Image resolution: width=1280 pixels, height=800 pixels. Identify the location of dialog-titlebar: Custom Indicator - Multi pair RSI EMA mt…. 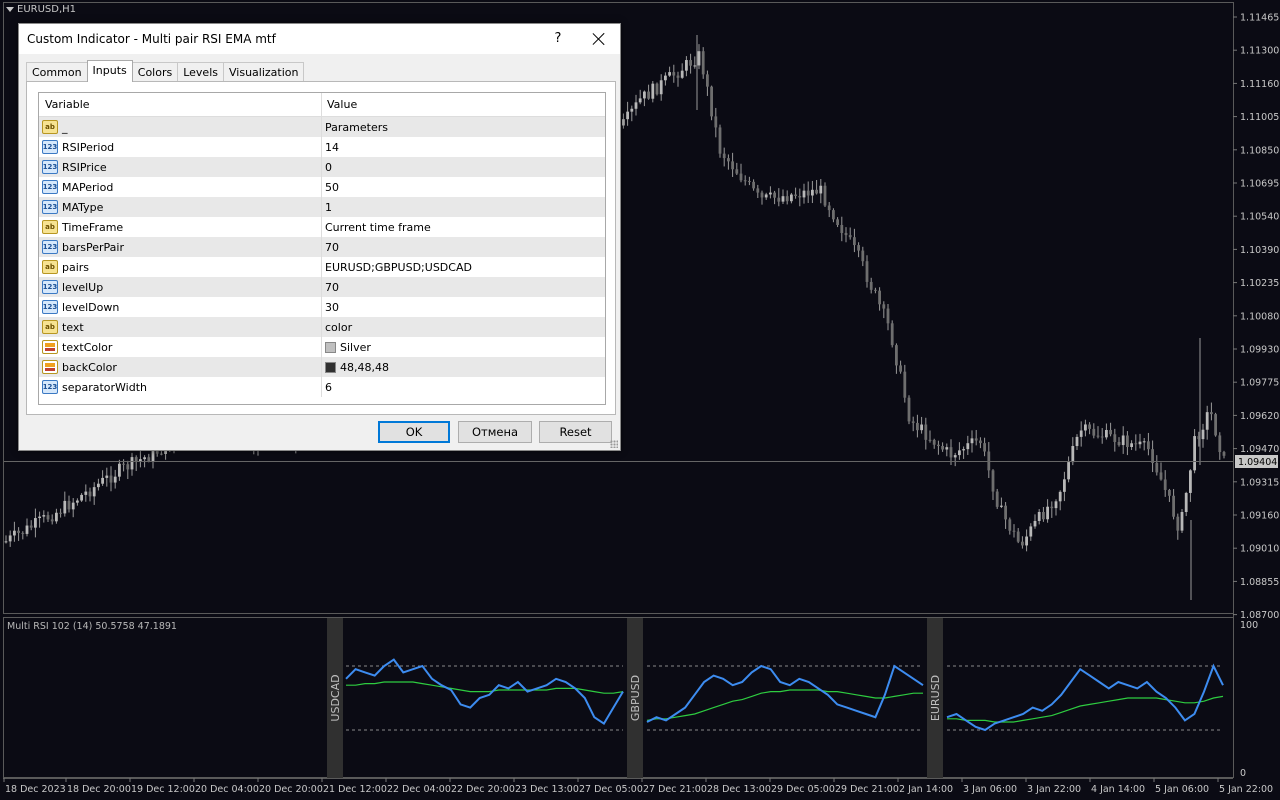
(319, 39).